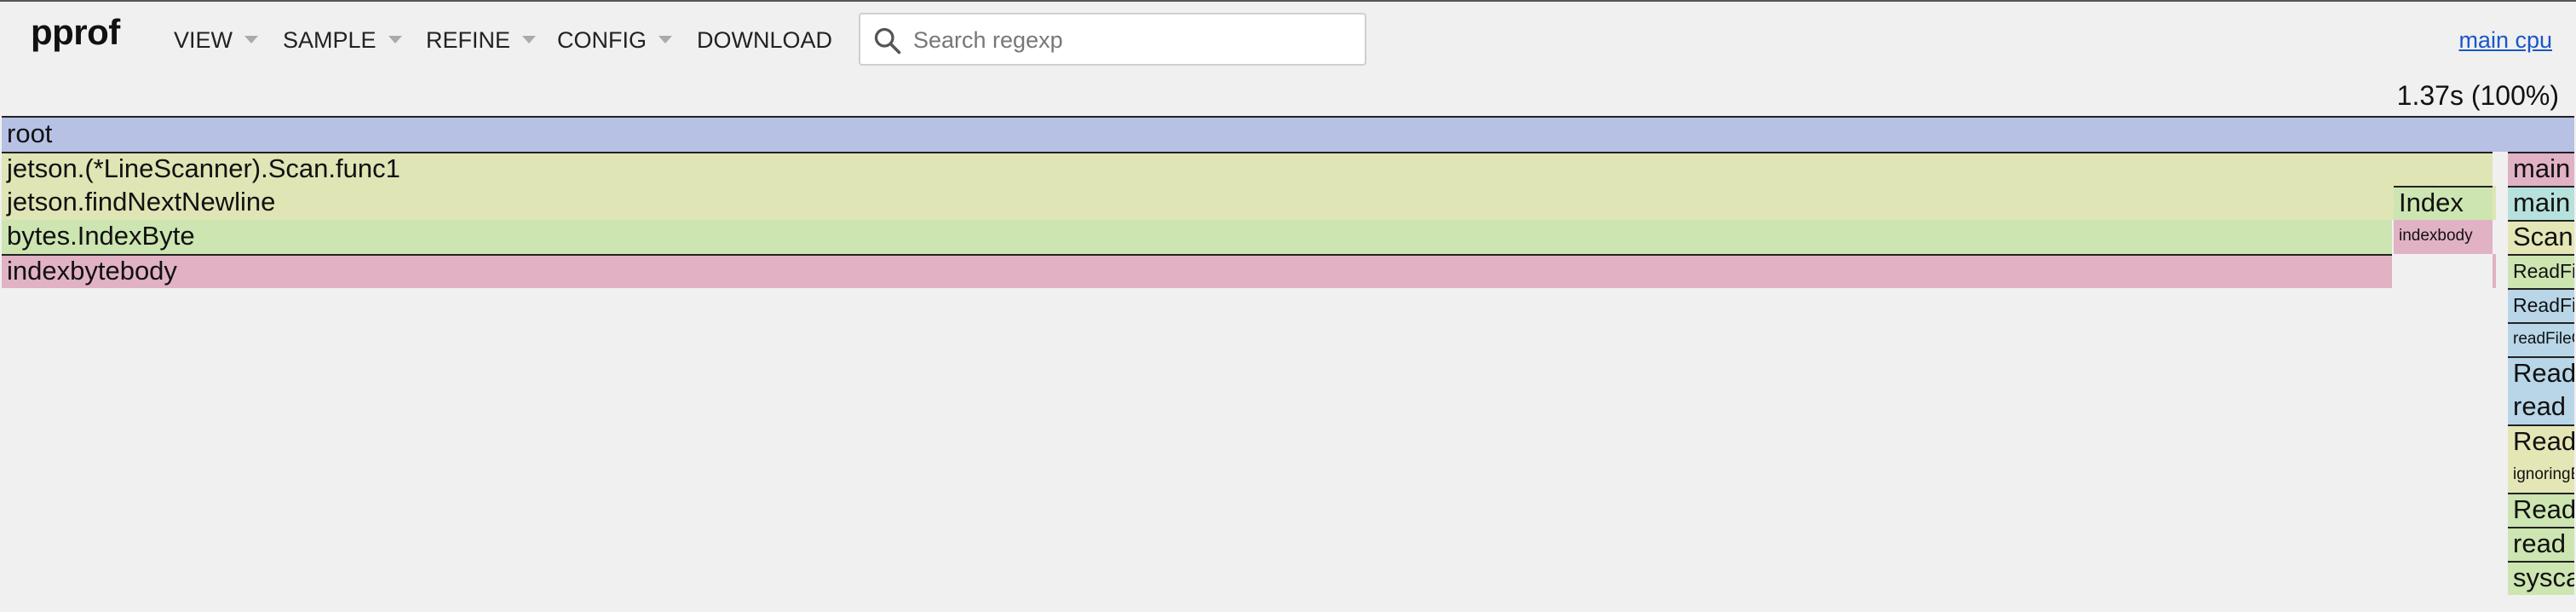 The width and height of the screenshot is (2576, 612). Describe the element at coordinates (2541, 339) in the screenshot. I see `flame-frame-readfileco: readFileCo` at that location.